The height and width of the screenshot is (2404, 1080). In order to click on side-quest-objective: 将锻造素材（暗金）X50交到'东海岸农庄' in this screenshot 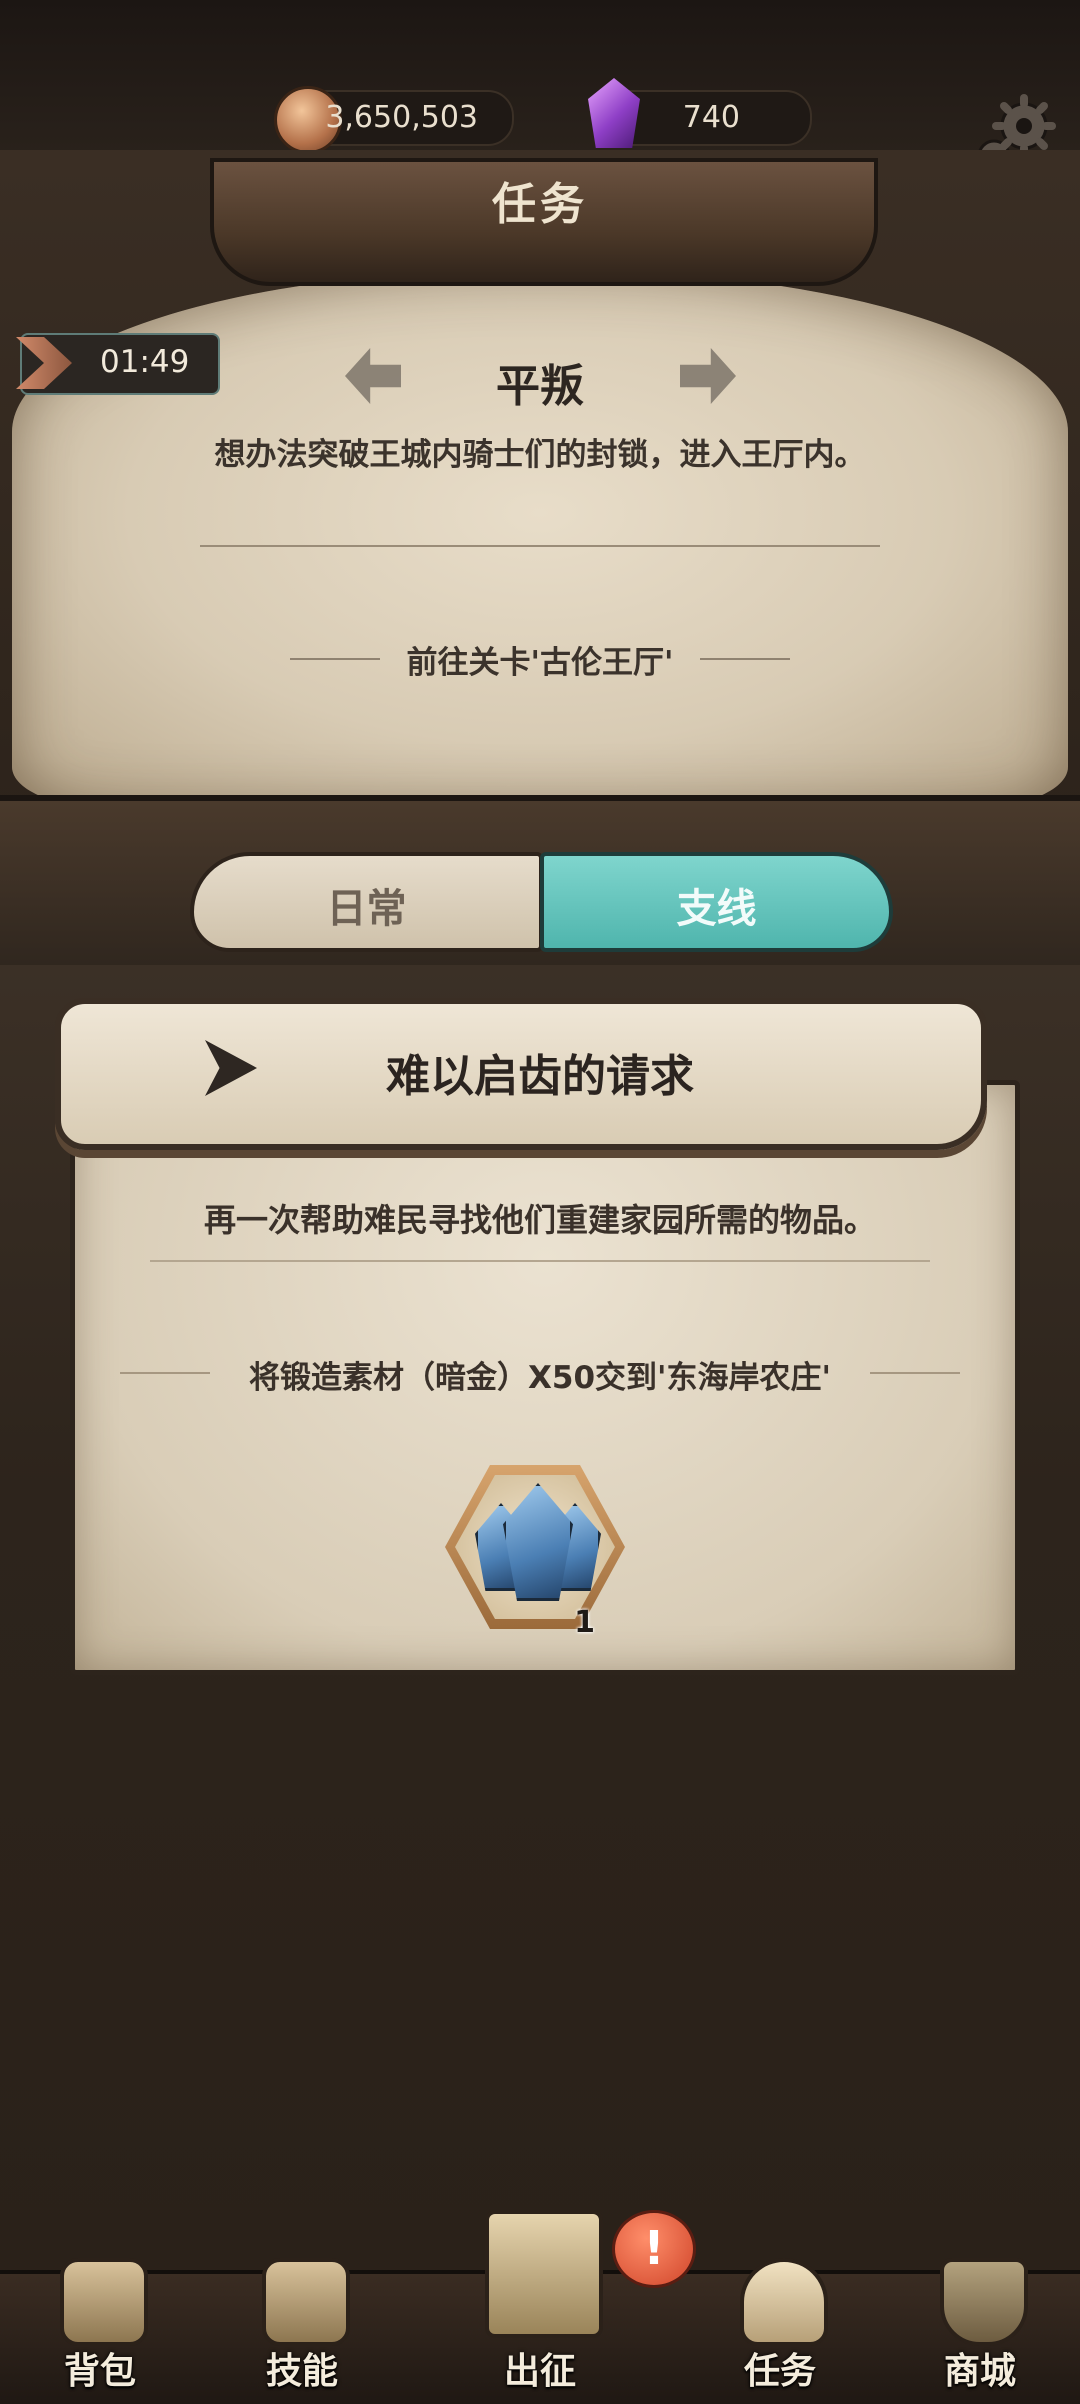, I will do `click(540, 1378)`.